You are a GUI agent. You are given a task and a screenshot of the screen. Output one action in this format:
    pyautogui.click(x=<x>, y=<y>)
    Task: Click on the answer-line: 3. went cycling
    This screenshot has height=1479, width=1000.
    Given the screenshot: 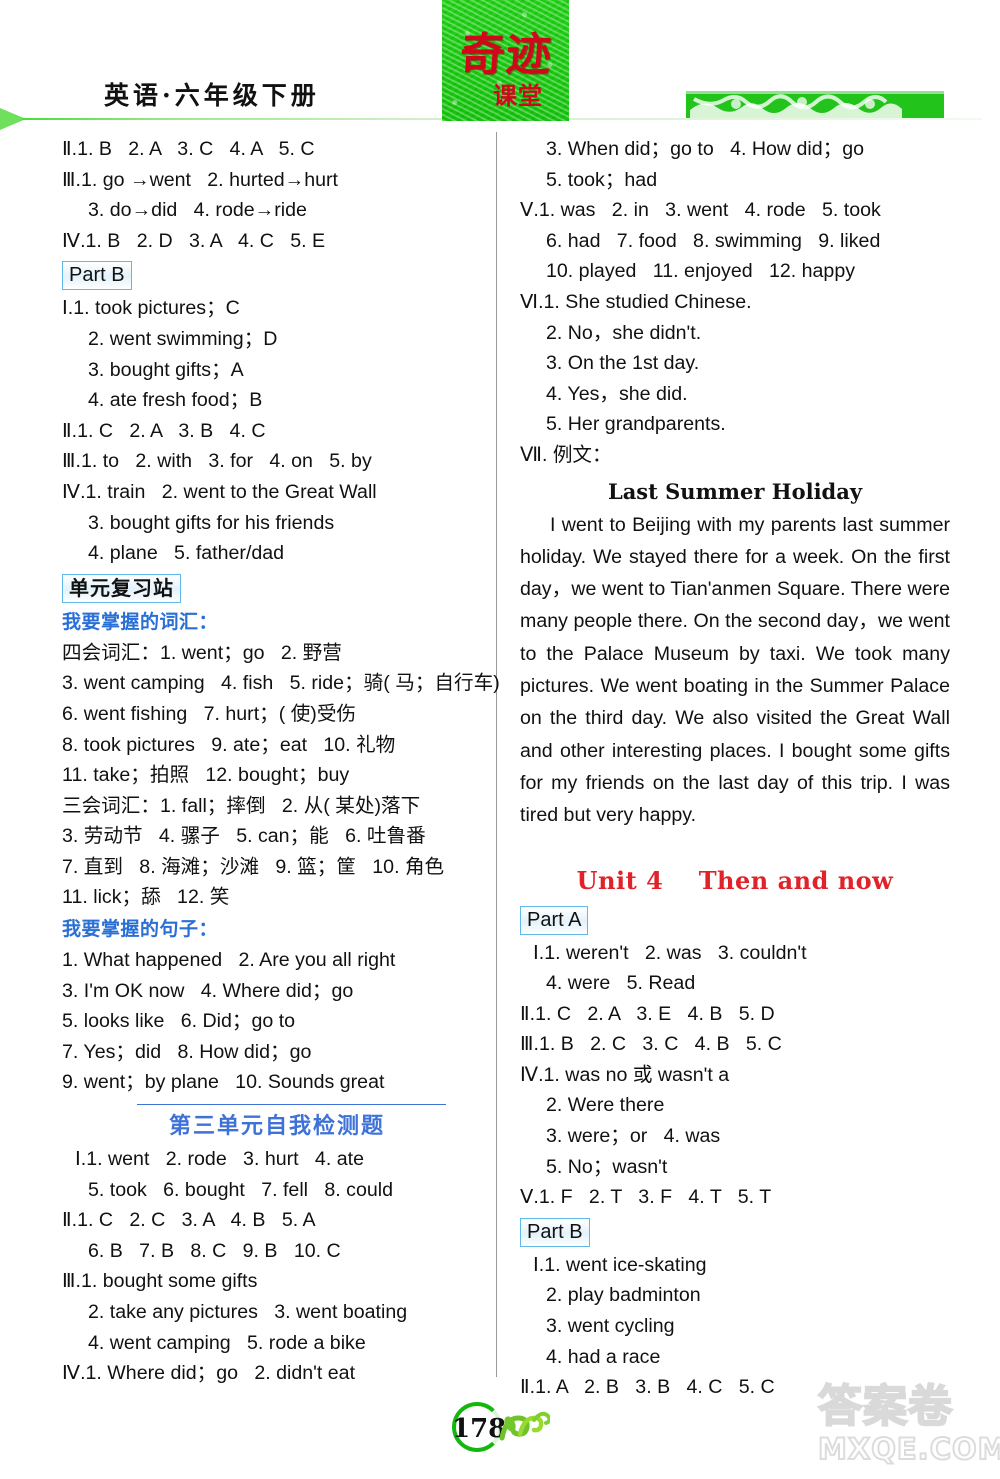 What is the action you would take?
    pyautogui.click(x=610, y=1326)
    